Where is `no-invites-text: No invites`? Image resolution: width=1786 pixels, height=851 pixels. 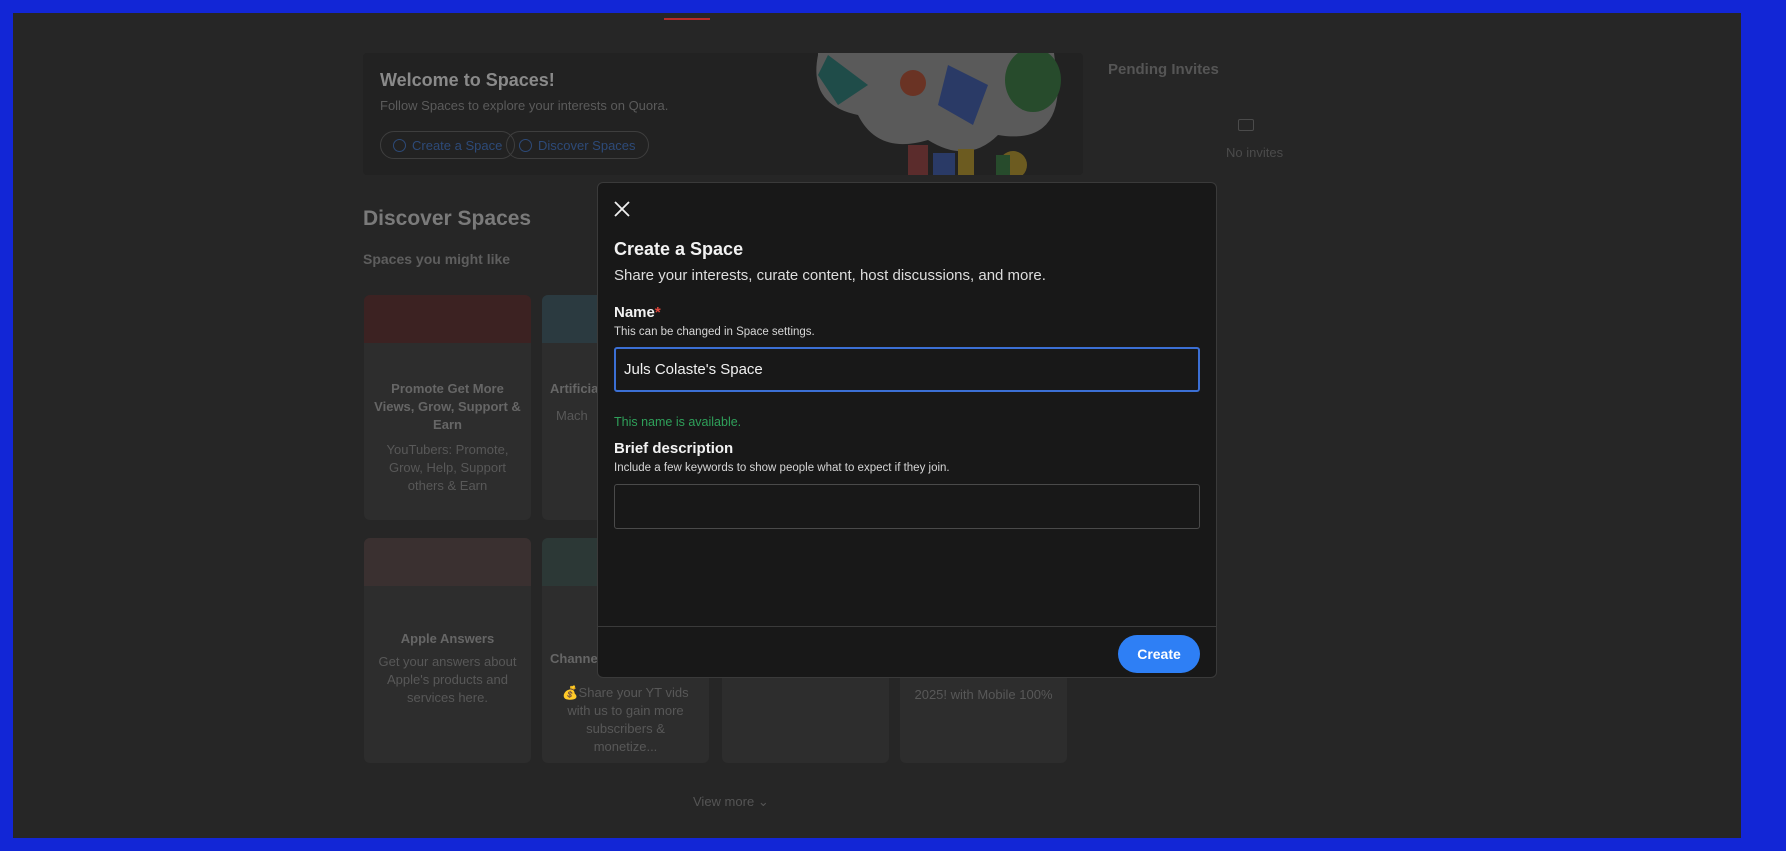 no-invites-text: No invites is located at coordinates (1255, 152).